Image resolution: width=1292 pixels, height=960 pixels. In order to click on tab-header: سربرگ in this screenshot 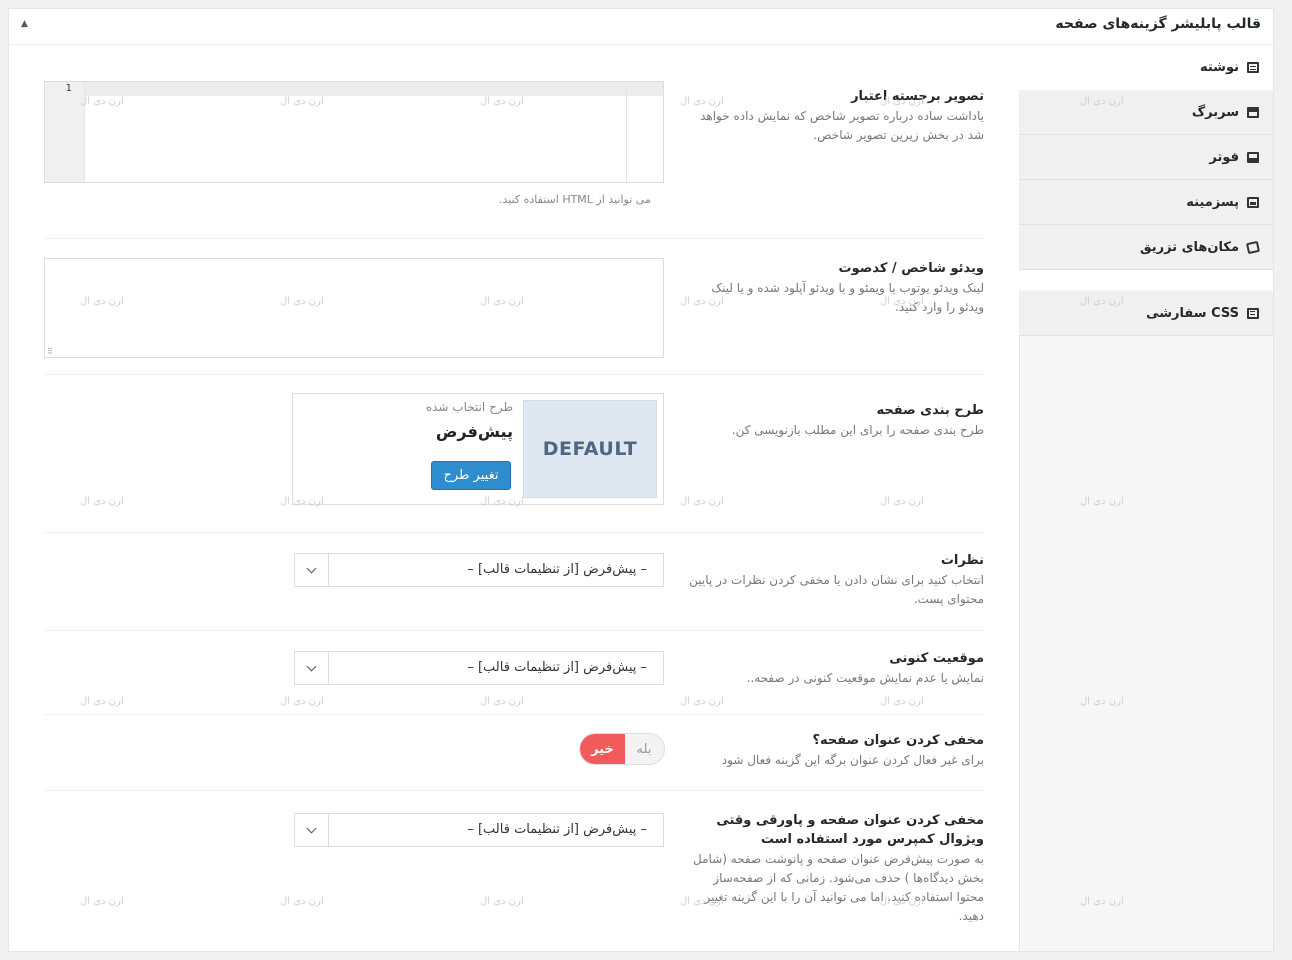, I will do `click(1146, 112)`.